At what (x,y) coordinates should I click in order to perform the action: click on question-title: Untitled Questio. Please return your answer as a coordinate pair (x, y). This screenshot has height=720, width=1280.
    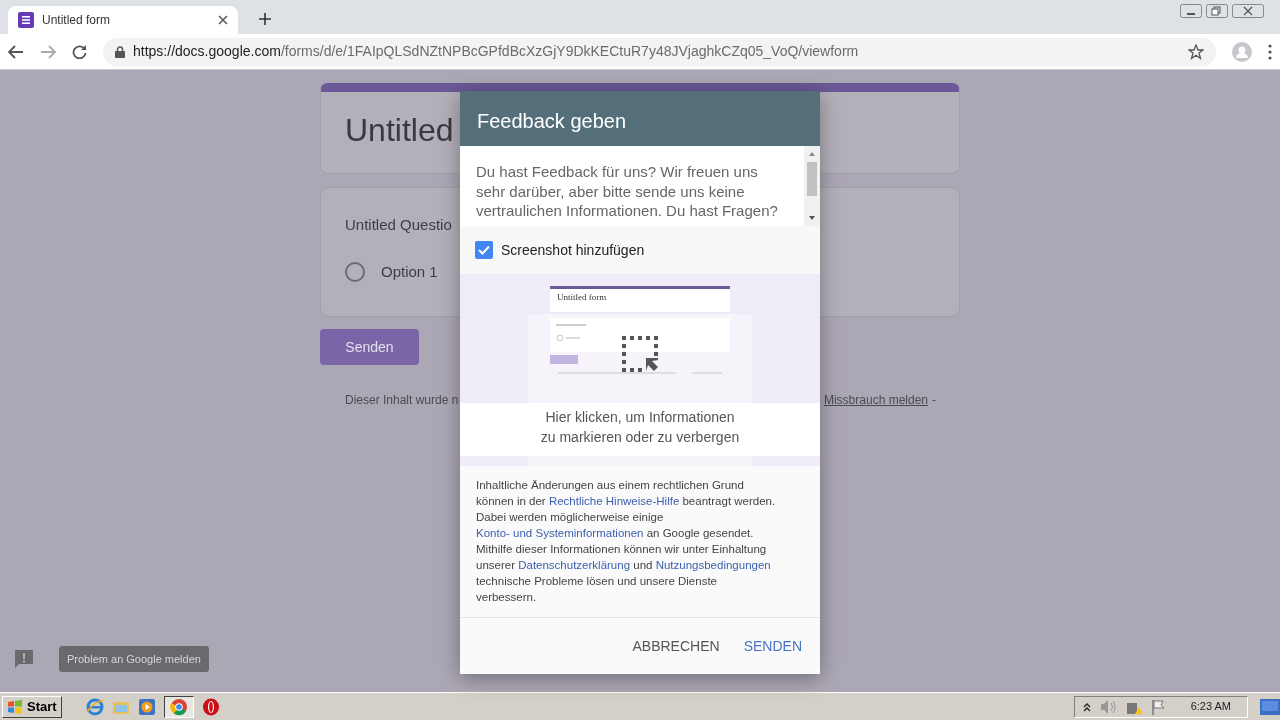
    Looking at the image, I should click on (398, 224).